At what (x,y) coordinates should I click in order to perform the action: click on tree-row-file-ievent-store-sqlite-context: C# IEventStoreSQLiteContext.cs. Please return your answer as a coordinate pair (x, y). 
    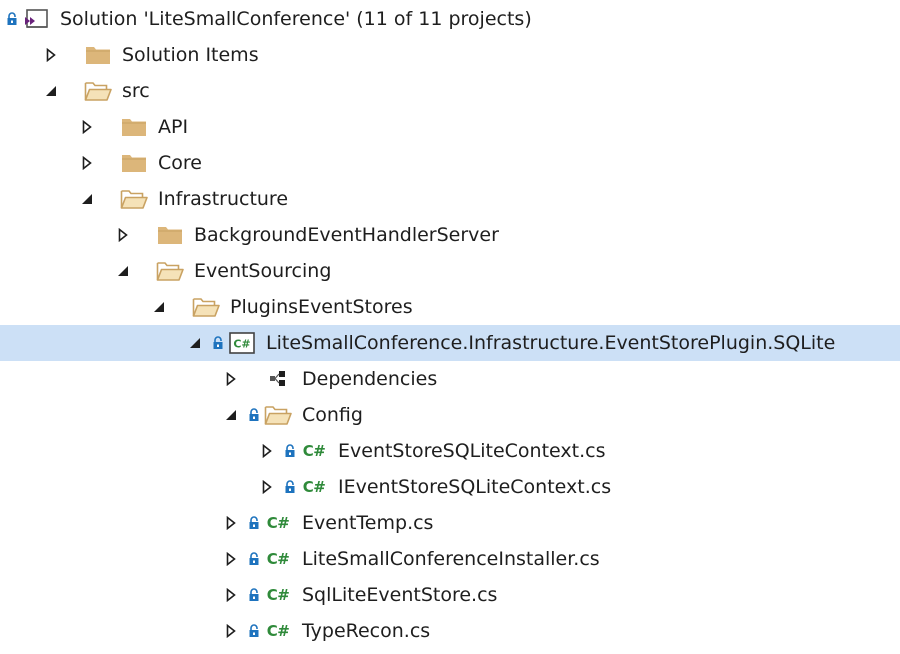
    Looking at the image, I should click on (450, 487).